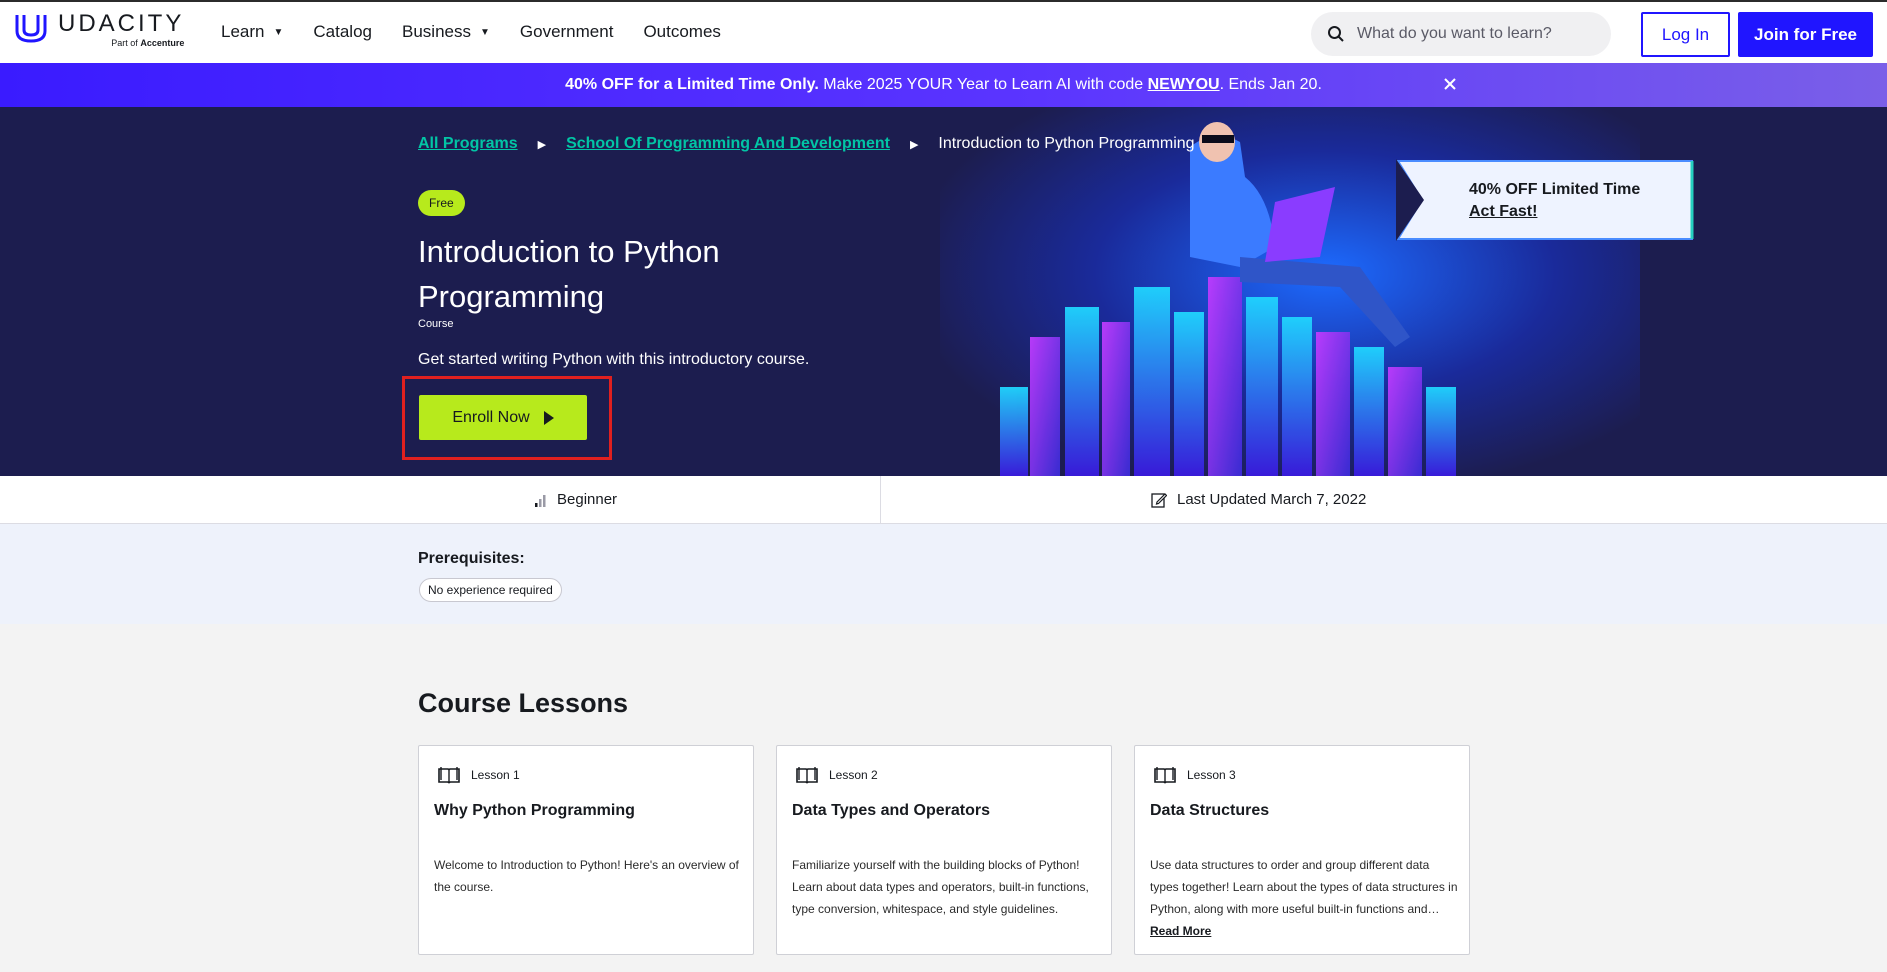 This screenshot has height=972, width=1887. What do you see at coordinates (1477, 34) in the screenshot?
I see `search-input` at bounding box center [1477, 34].